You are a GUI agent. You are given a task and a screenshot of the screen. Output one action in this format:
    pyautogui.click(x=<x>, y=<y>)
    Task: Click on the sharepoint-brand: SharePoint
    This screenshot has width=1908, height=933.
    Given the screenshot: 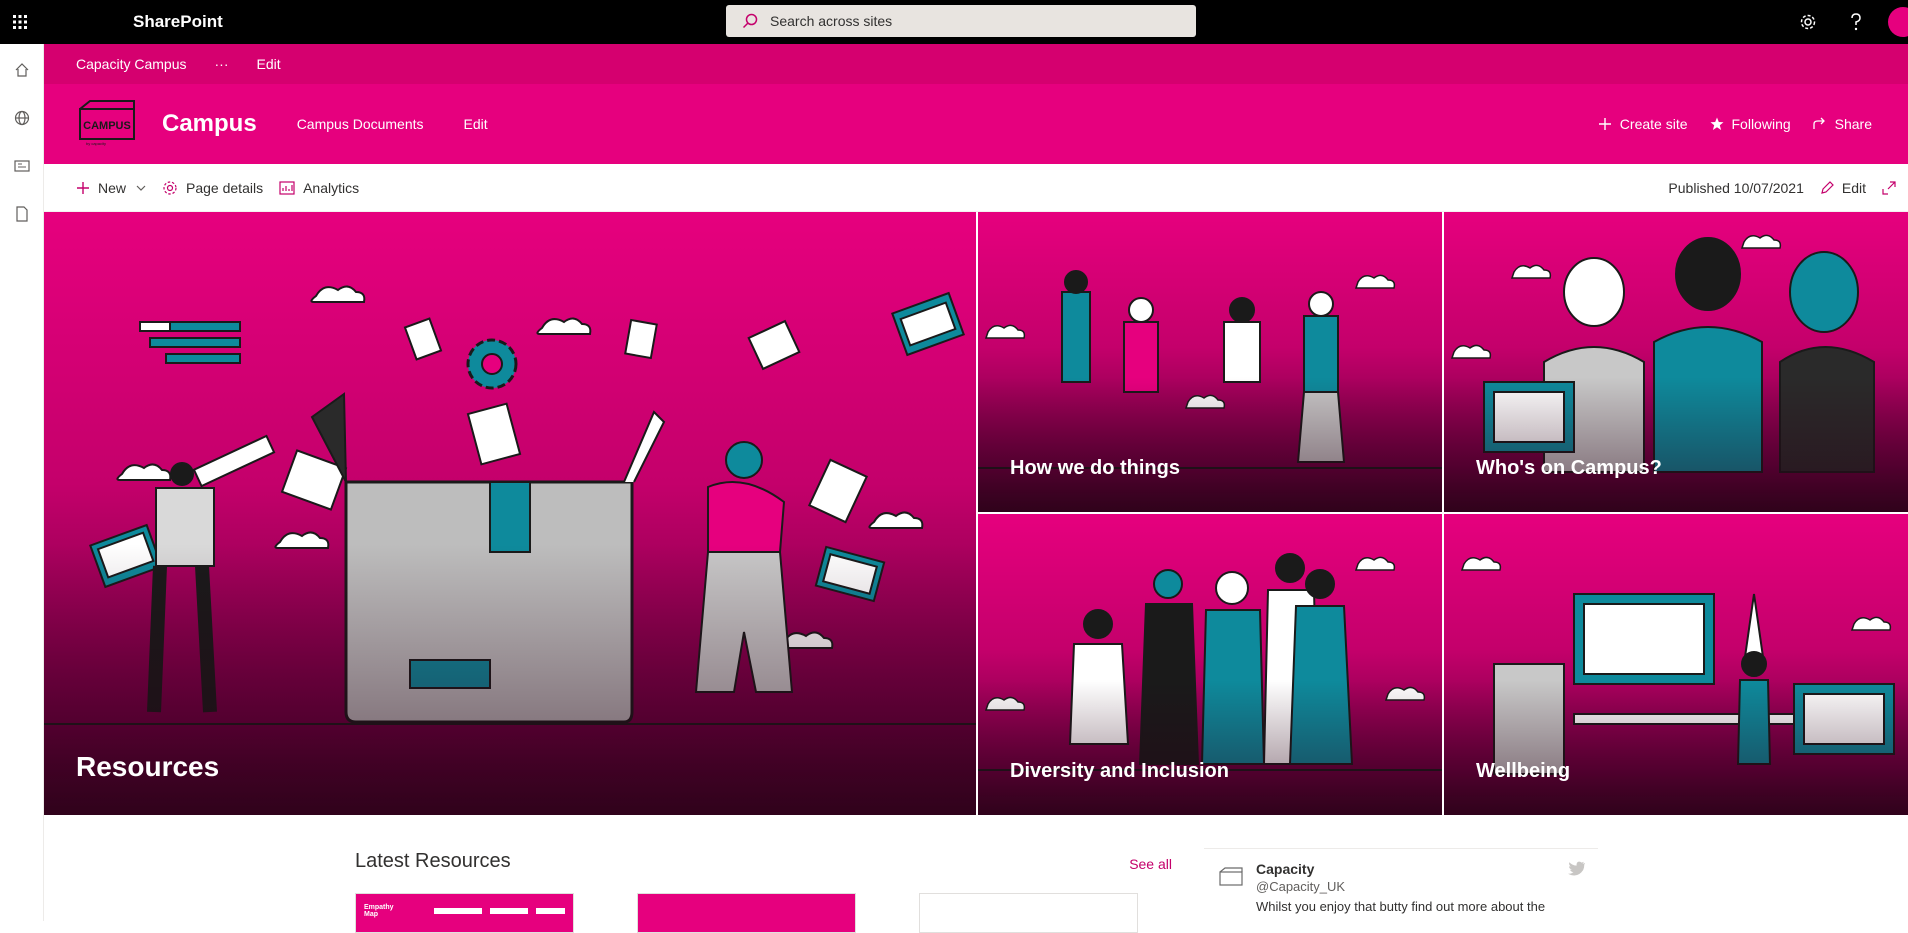 What is the action you would take?
    pyautogui.click(x=178, y=22)
    